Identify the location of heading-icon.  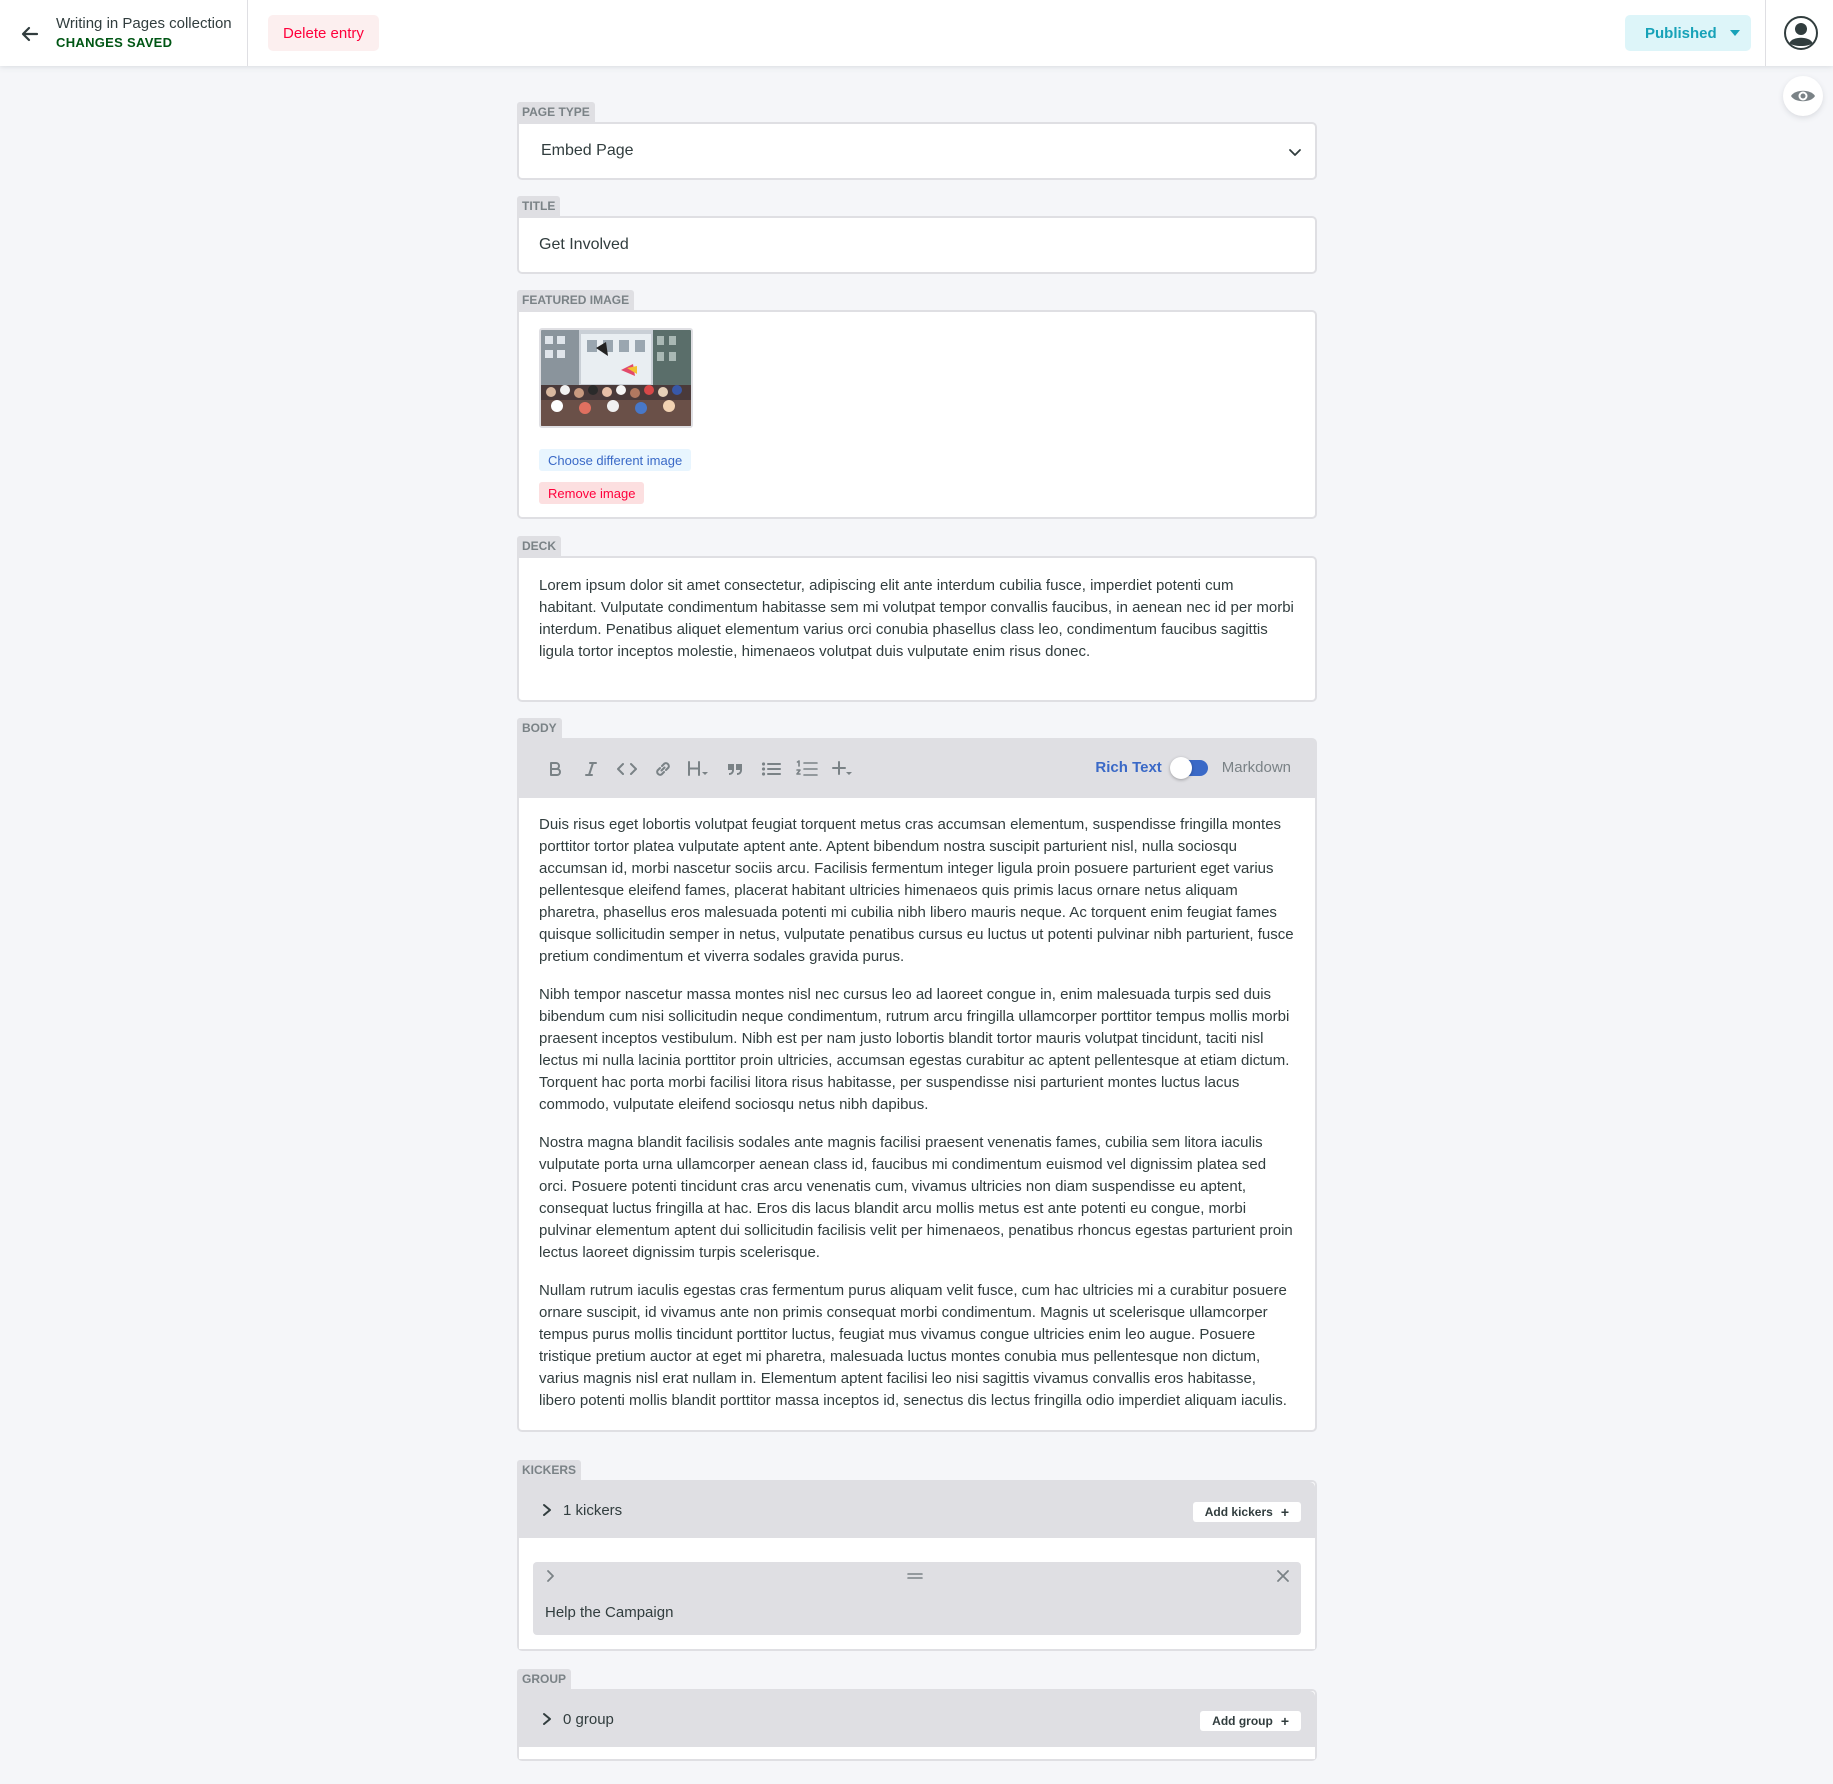
(698, 768).